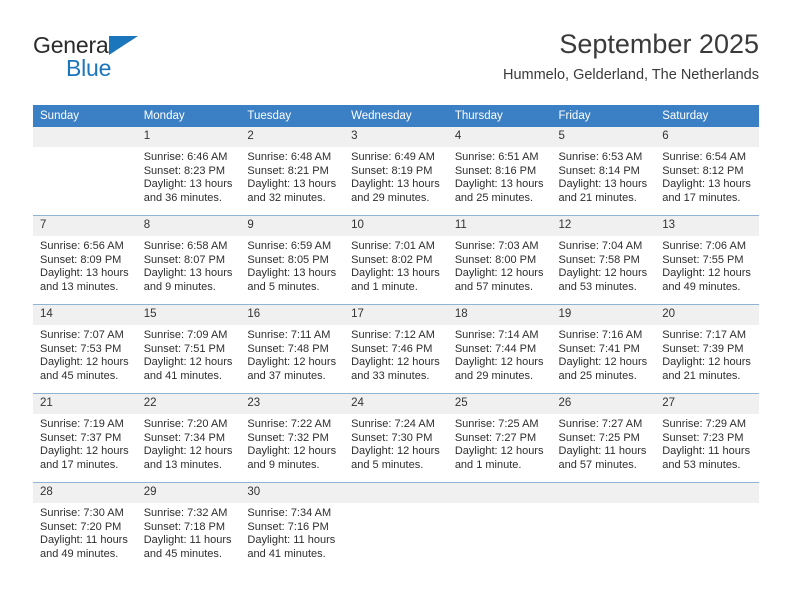 The width and height of the screenshot is (792, 612). What do you see at coordinates (704, 246) in the screenshot?
I see `sunrise-text: Sunrise: 7:06 AM` at bounding box center [704, 246].